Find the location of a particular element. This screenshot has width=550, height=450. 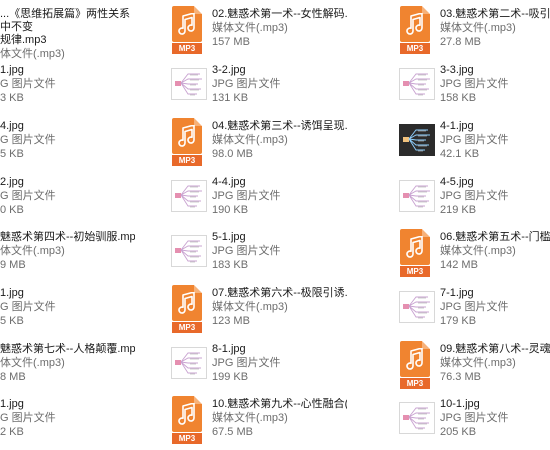

file-name: 09.魅惑术第八术--灵魂 is located at coordinates (495, 349).